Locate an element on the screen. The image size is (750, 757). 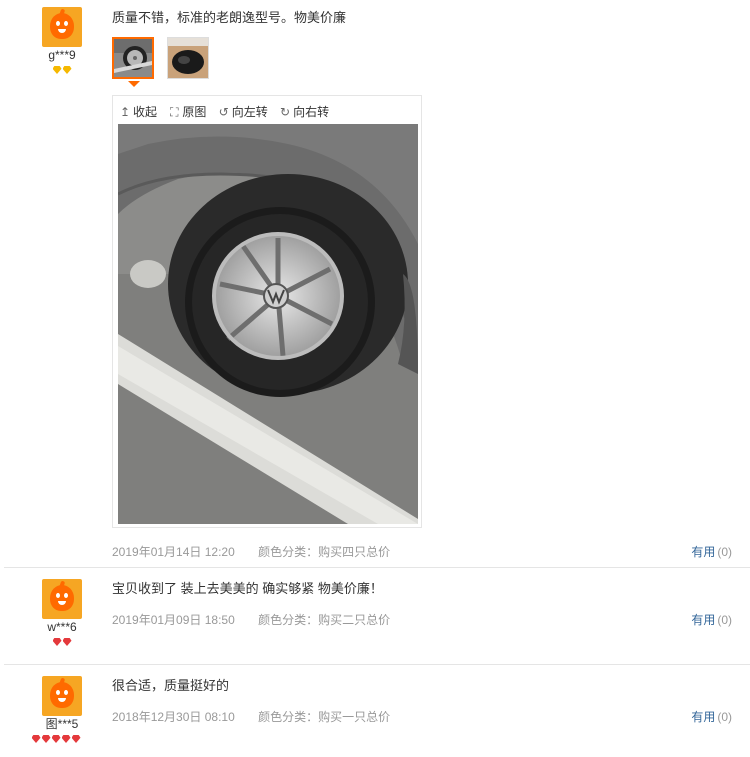
username: w***6 is located at coordinates (62, 627).